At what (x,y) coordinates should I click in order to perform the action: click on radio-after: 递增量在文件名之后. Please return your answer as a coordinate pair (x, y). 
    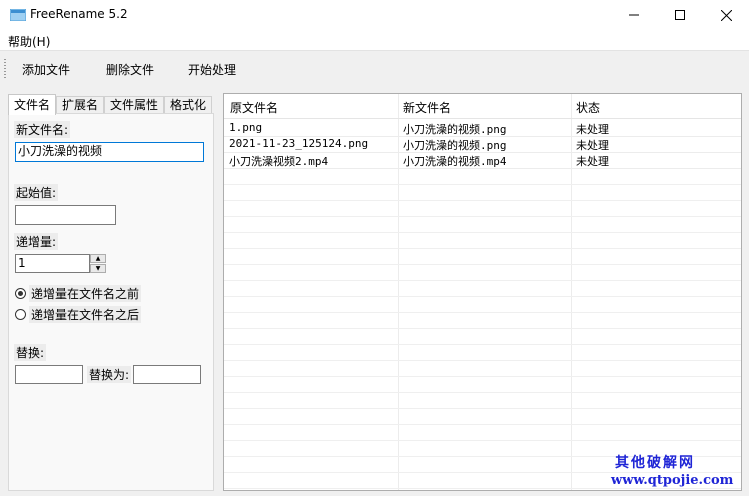
    Looking at the image, I should click on (78, 314).